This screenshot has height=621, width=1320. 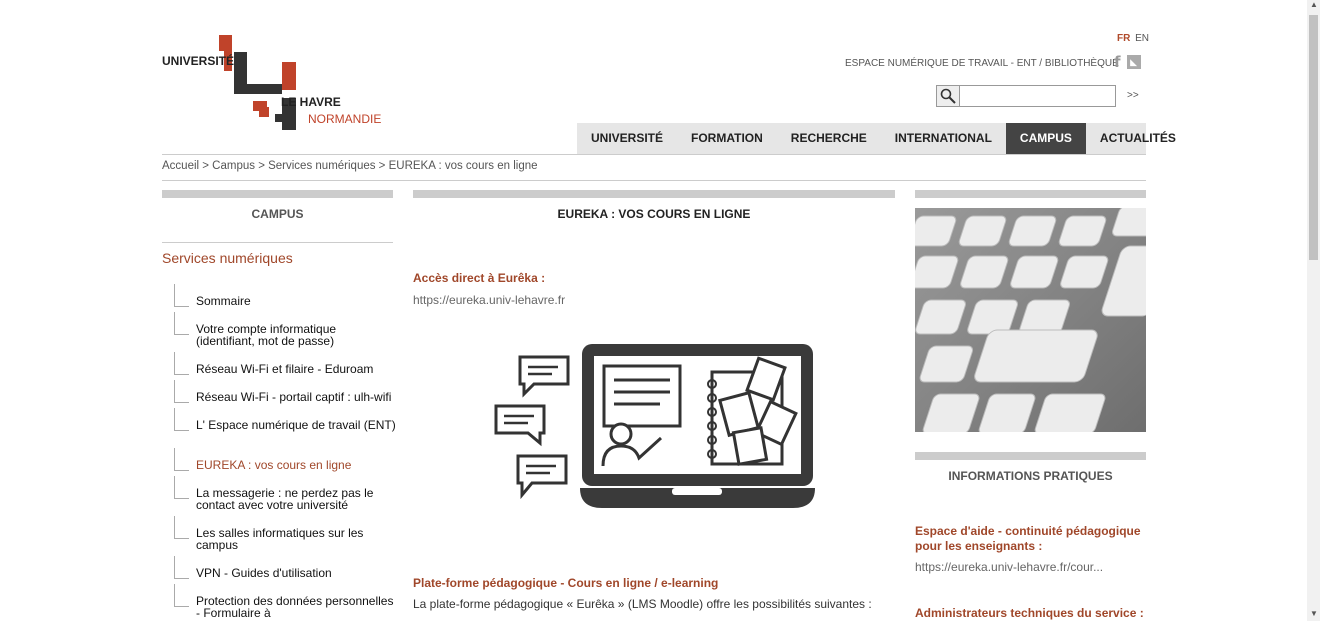 I want to click on logo-line-2: LE HAVRE, so click(x=311, y=102).